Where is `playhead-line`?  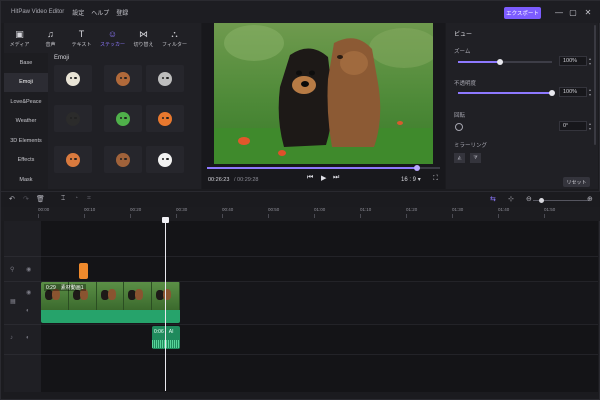
playhead-line is located at coordinates (165, 304).